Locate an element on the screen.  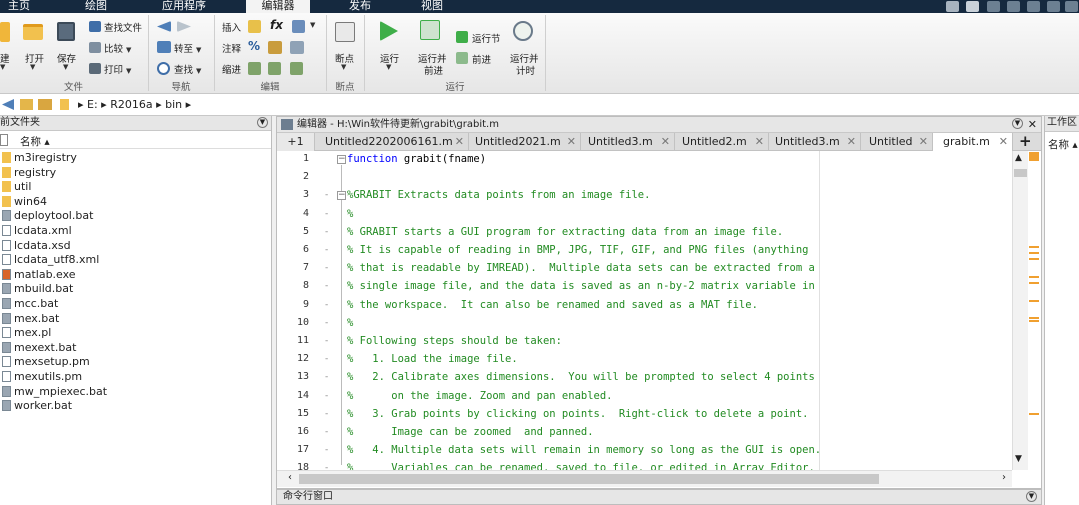
percent-icon: % is located at coordinates (254, 46).